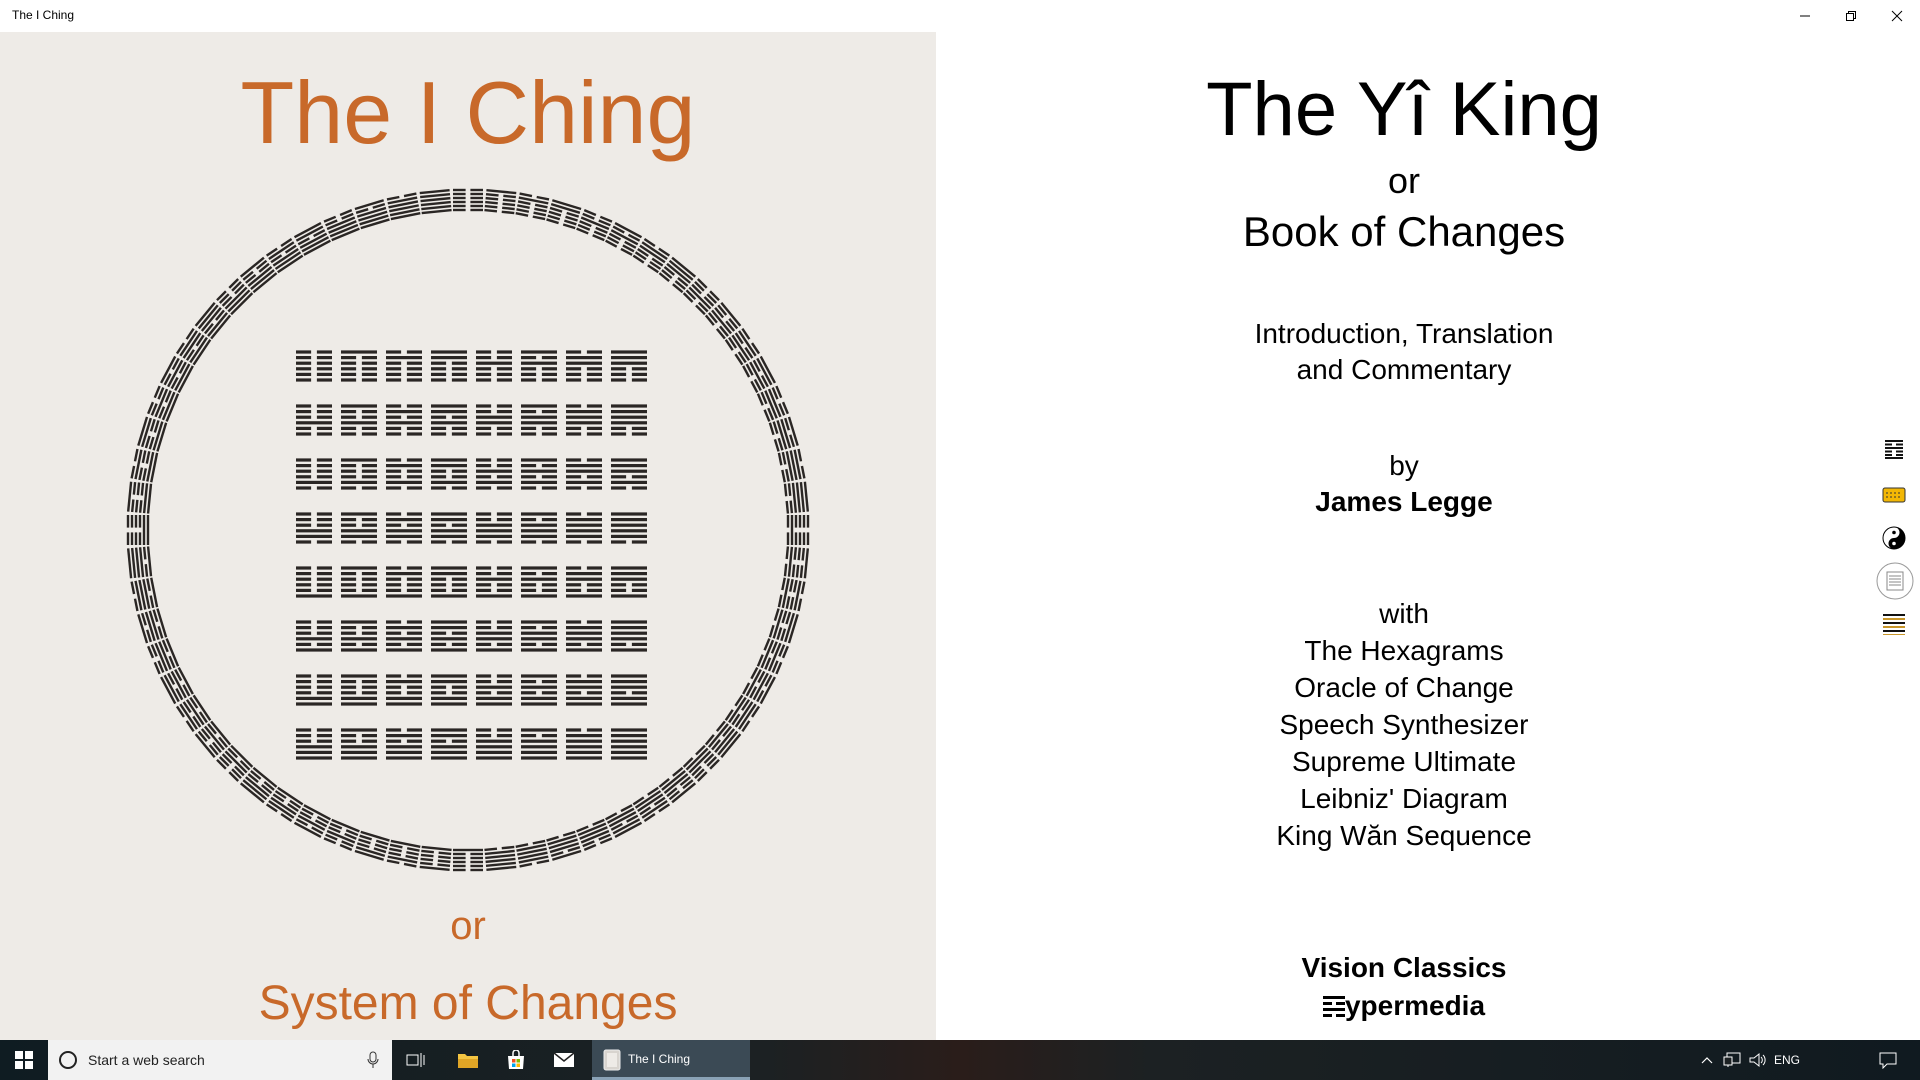  I want to click on start-button, so click(24, 1060).